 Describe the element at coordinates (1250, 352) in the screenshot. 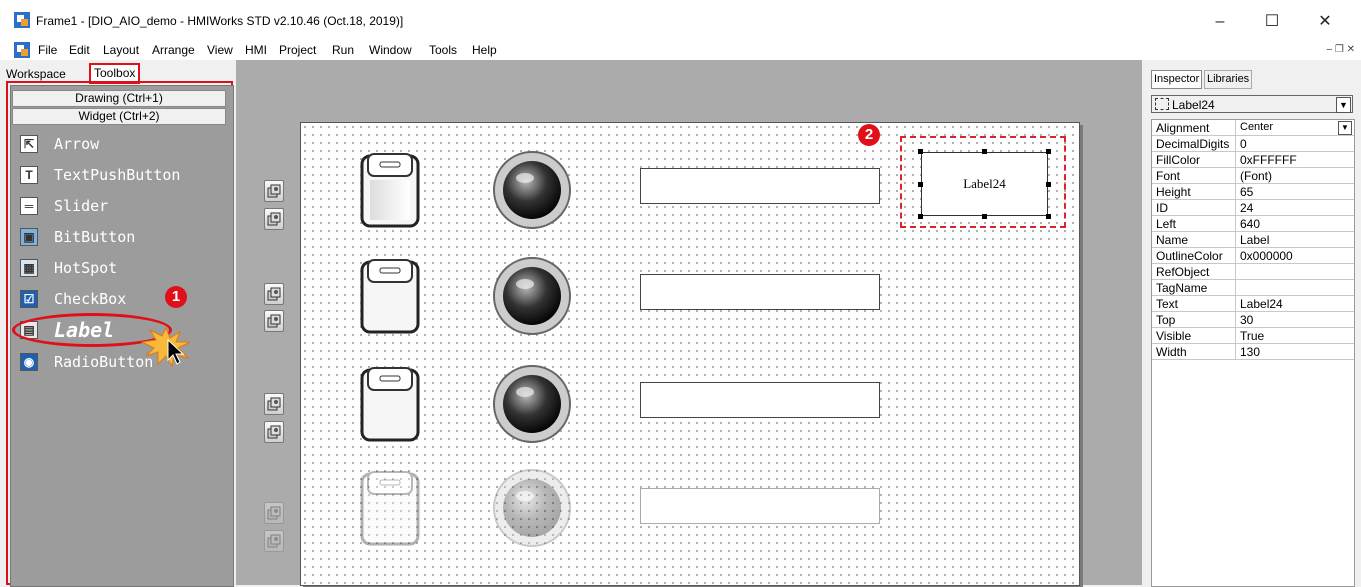

I see `property-value: 130` at that location.